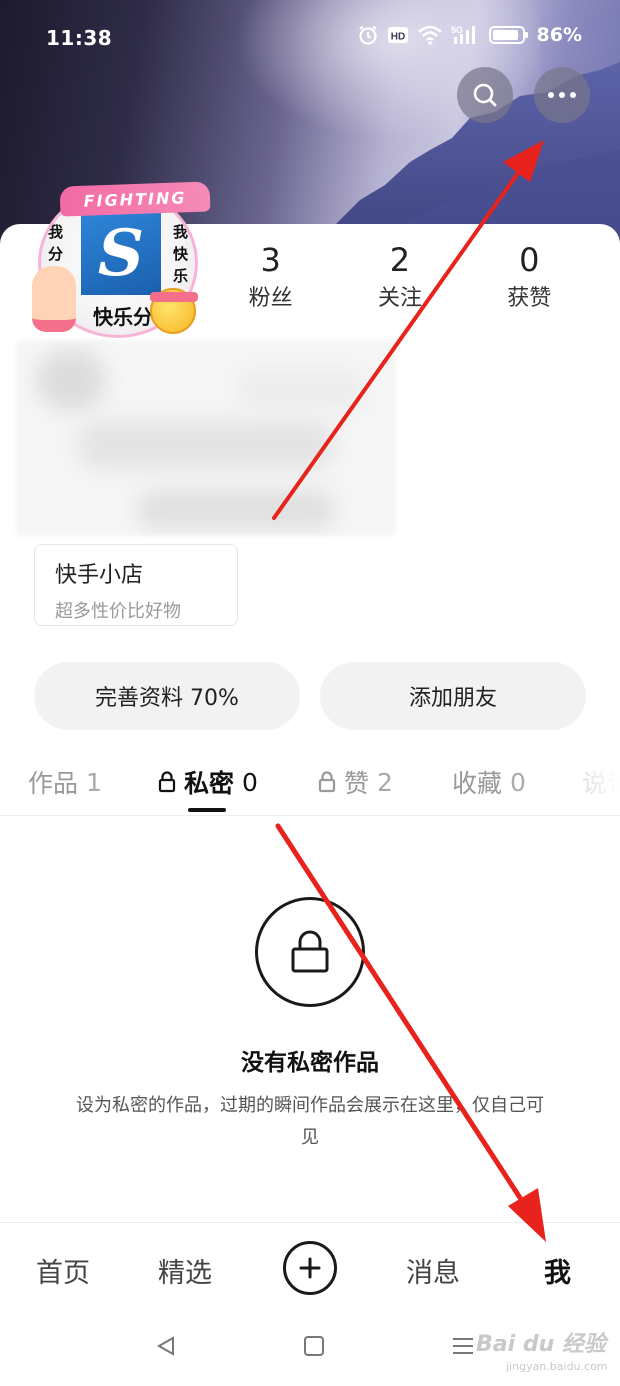 This screenshot has height=1386, width=620. Describe the element at coordinates (399, 298) in the screenshot. I see `stat-label: 关注` at that location.